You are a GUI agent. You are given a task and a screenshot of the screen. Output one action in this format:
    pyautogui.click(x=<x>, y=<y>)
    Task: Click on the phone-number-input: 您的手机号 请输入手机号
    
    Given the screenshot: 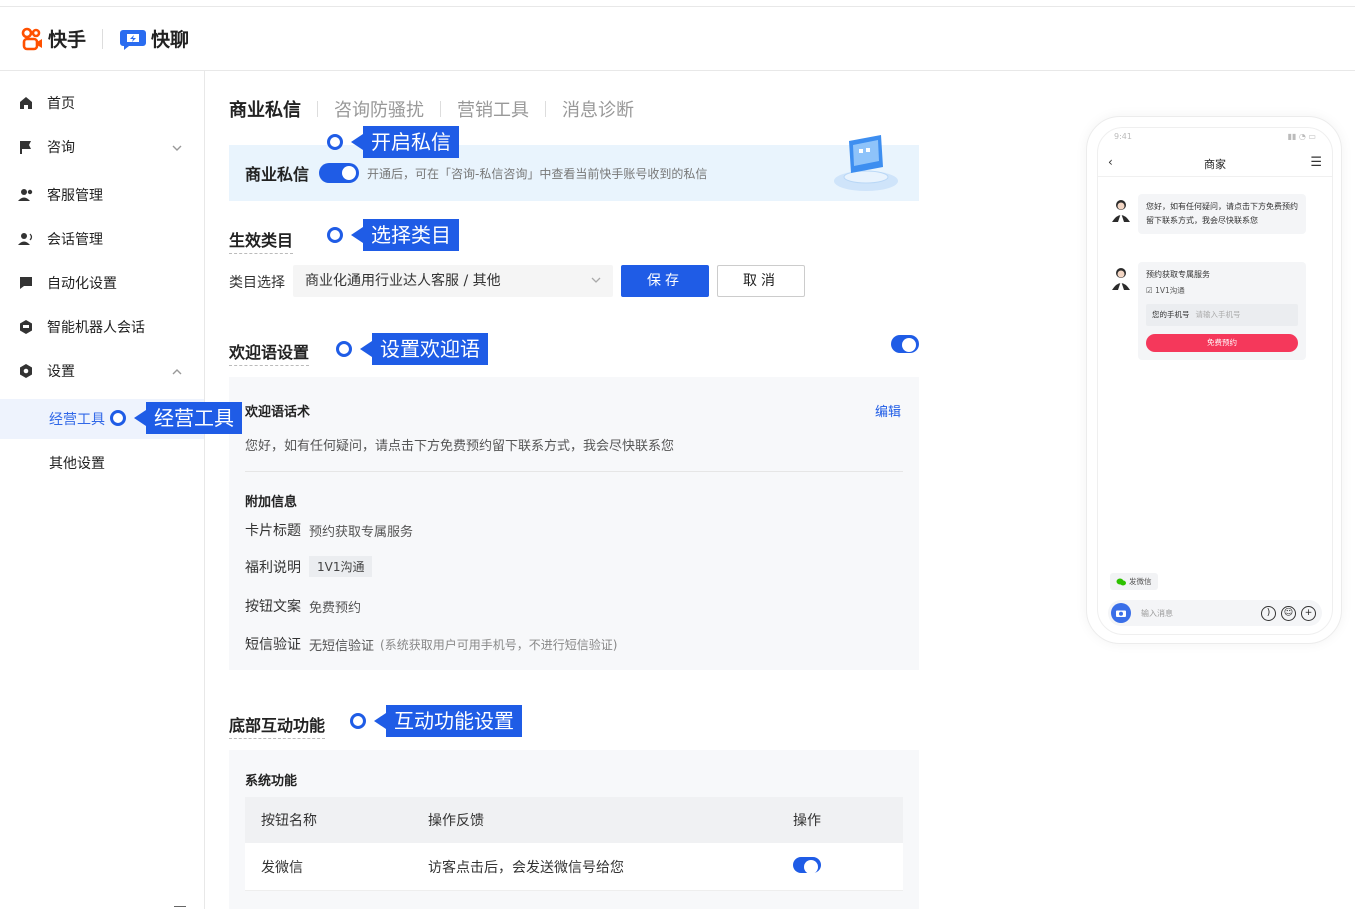 What is the action you would take?
    pyautogui.click(x=1222, y=315)
    